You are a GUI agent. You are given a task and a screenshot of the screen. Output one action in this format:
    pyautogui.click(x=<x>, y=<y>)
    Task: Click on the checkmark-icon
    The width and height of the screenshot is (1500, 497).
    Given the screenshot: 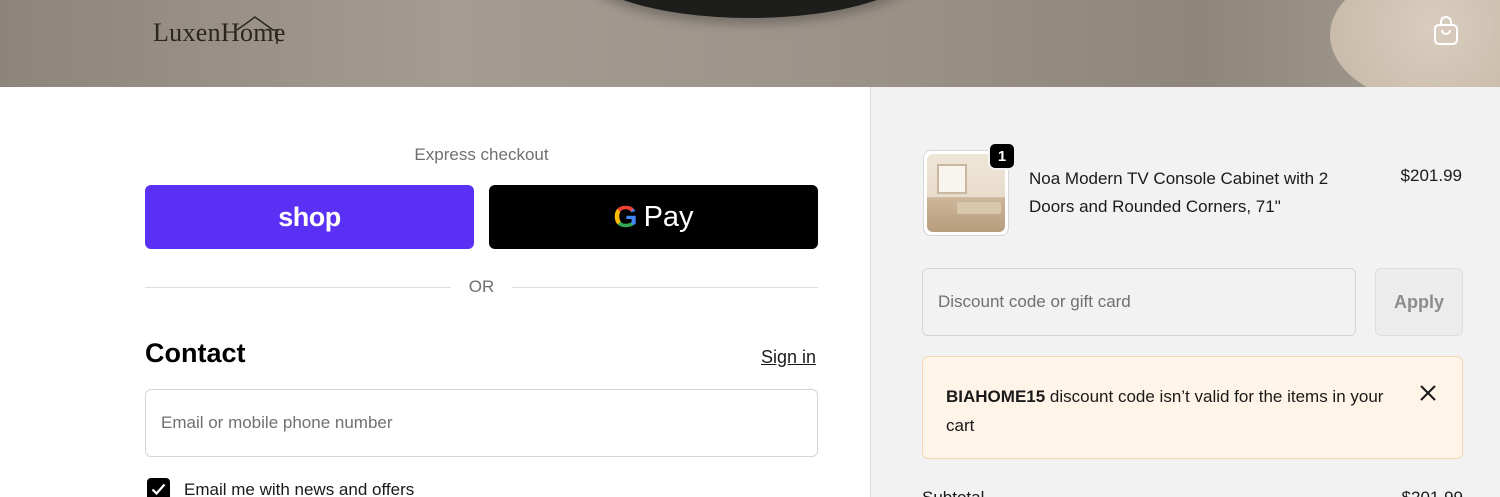 What is the action you would take?
    pyautogui.click(x=158, y=489)
    